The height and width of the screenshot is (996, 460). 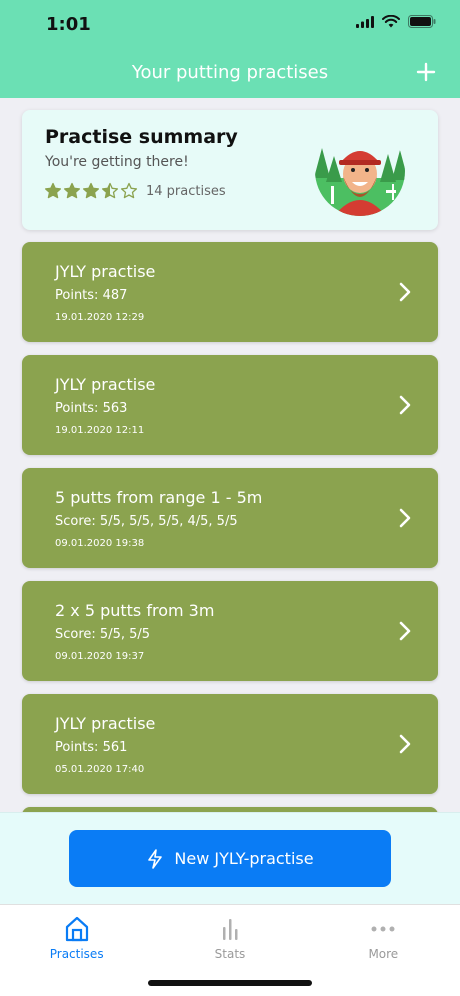 What do you see at coordinates (383, 954) in the screenshot?
I see `tab-label: More` at bounding box center [383, 954].